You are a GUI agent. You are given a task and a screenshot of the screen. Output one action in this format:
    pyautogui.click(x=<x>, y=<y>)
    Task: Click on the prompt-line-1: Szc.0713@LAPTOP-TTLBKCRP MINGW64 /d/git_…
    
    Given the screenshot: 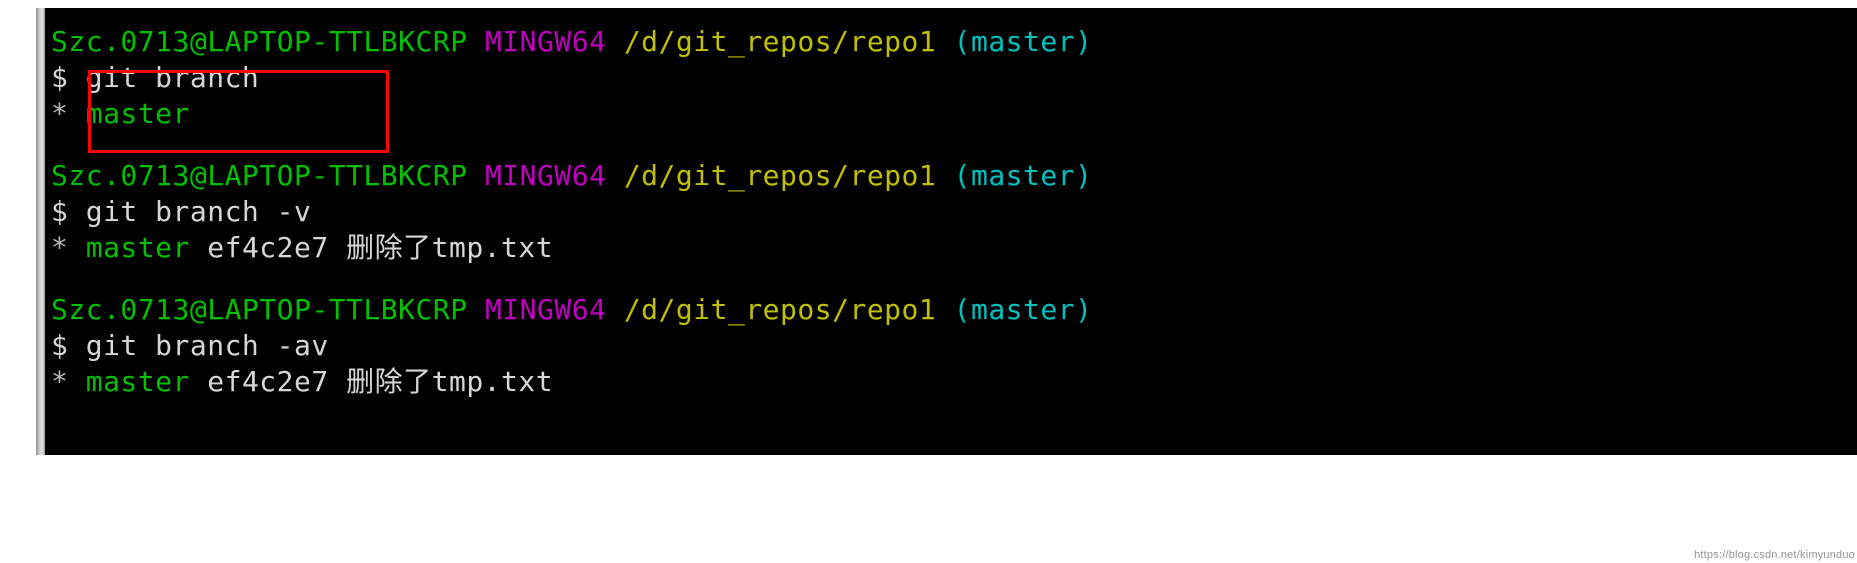 What is the action you would take?
    pyautogui.click(x=954, y=42)
    